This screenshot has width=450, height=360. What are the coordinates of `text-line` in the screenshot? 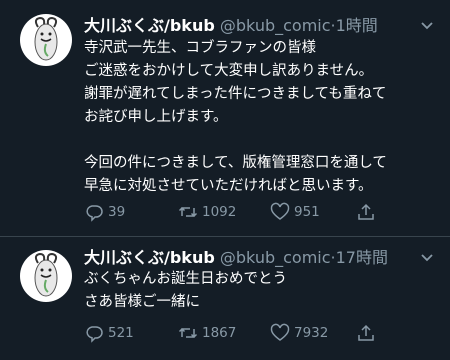 It's located at (235, 140).